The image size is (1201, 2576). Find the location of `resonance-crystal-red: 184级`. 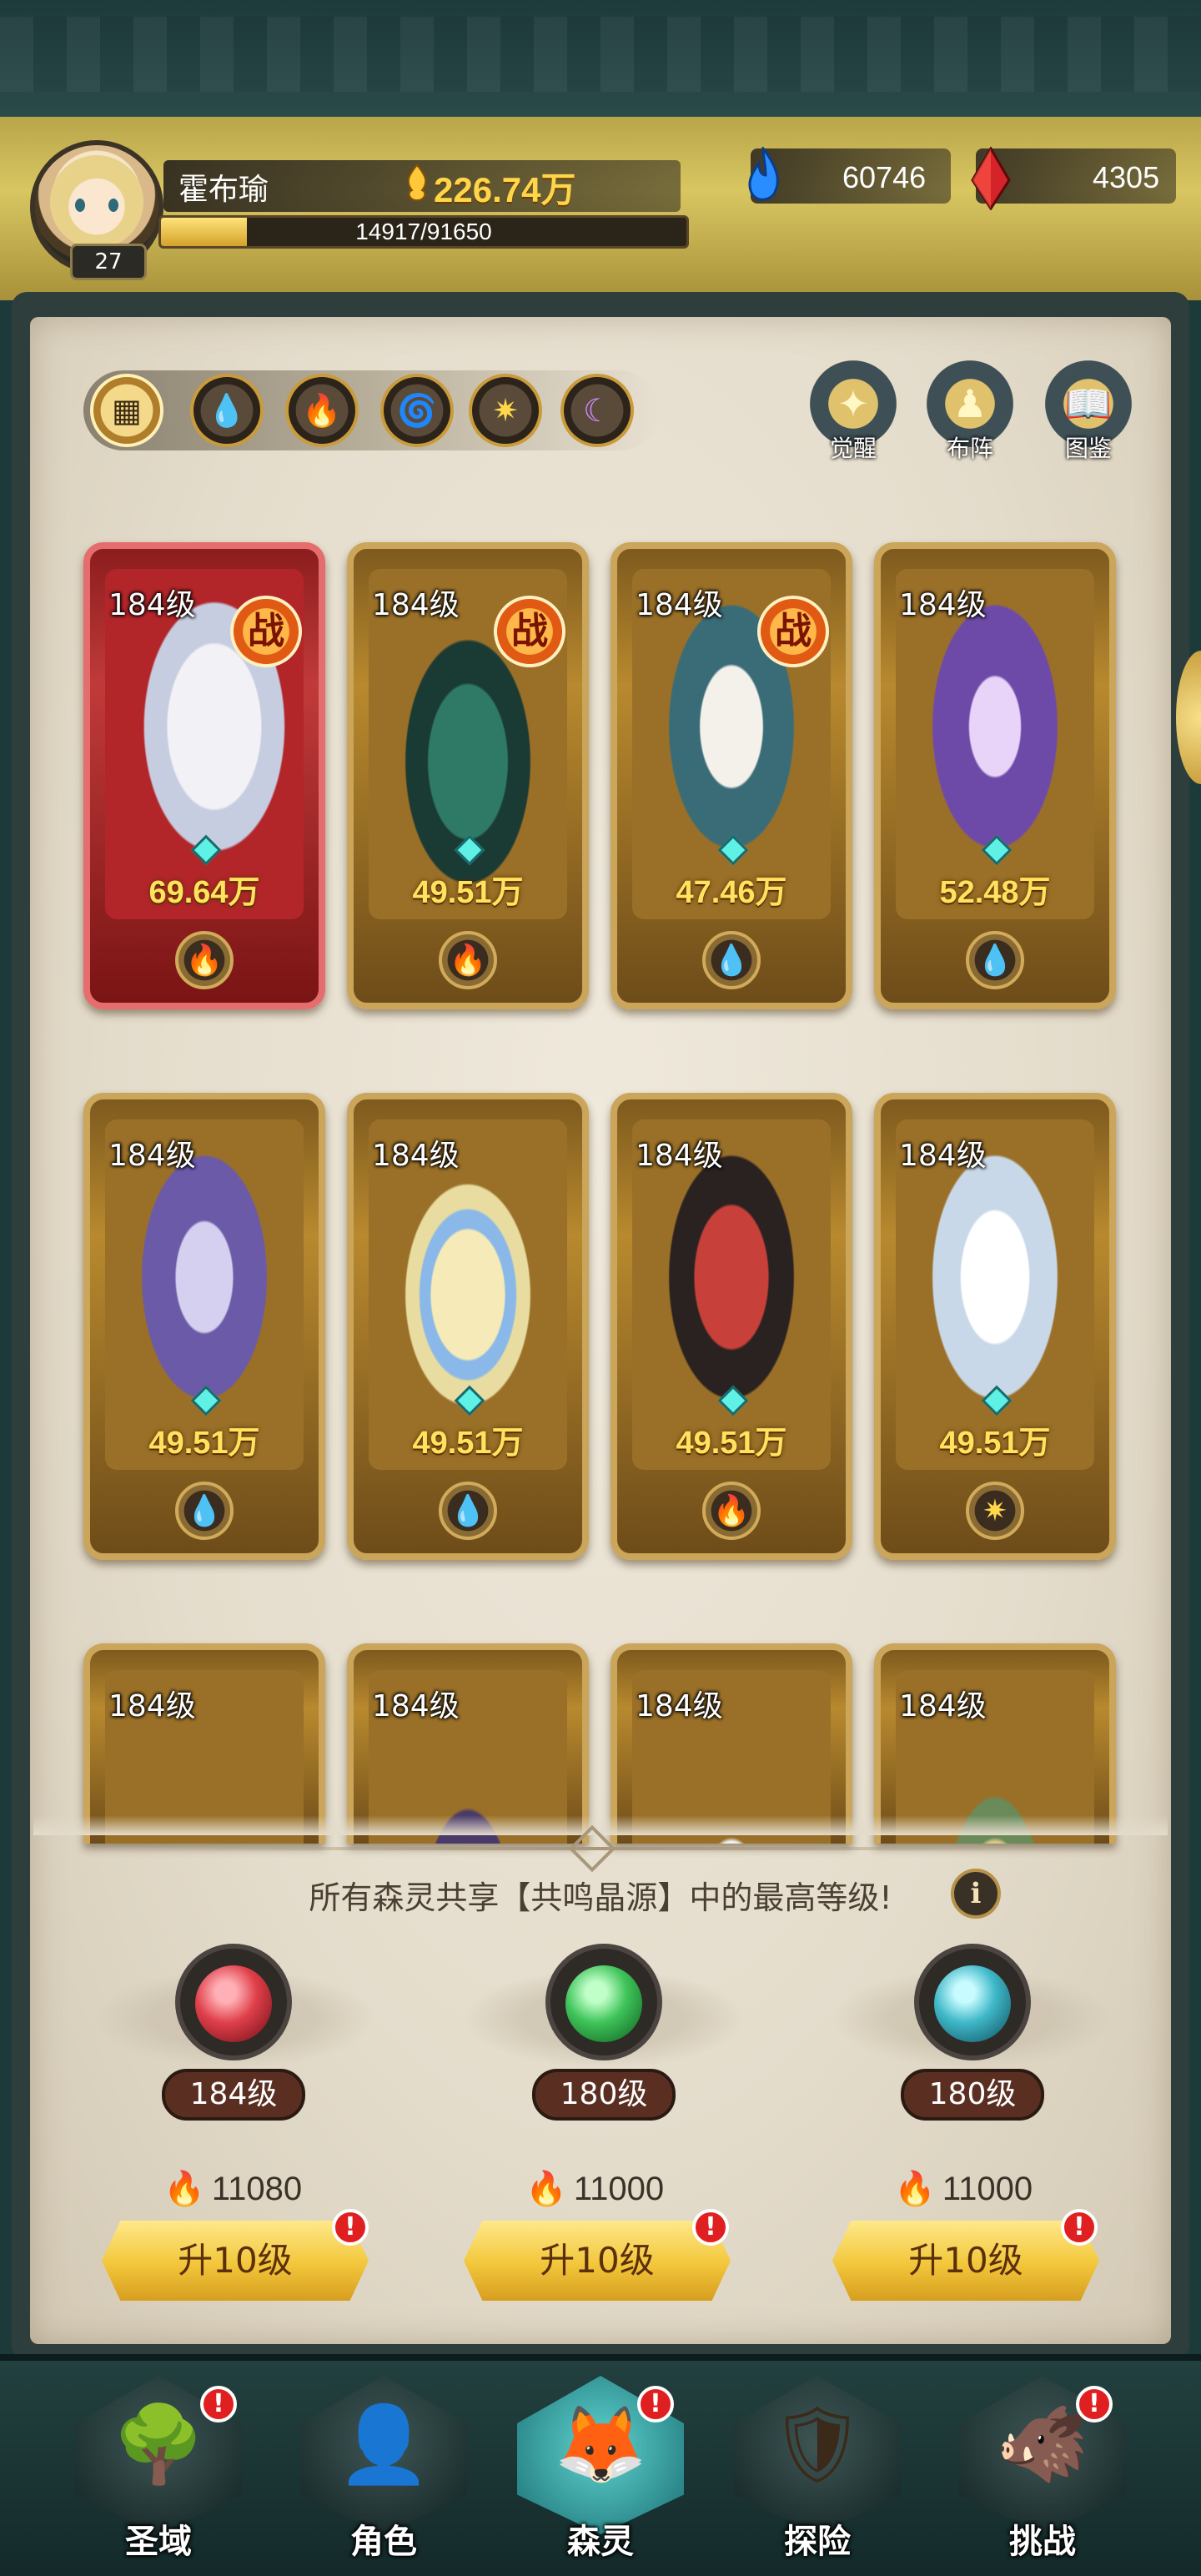

resonance-crystal-red: 184级 is located at coordinates (234, 2052).